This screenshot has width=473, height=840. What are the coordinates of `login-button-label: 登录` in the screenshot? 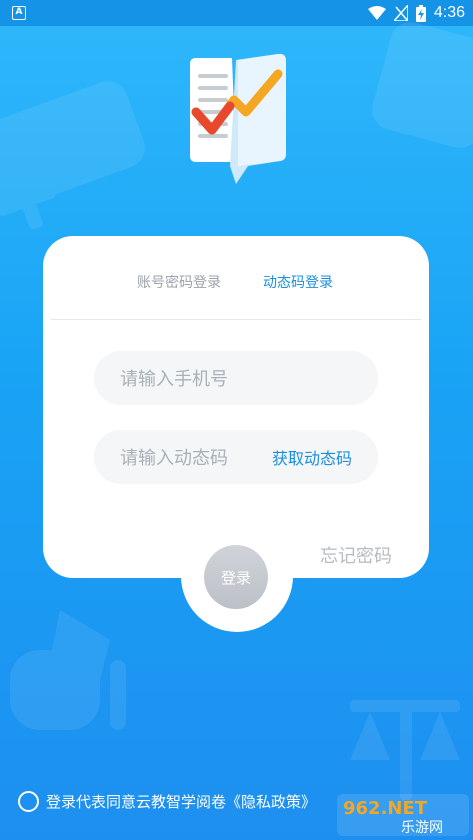 It's located at (235, 577).